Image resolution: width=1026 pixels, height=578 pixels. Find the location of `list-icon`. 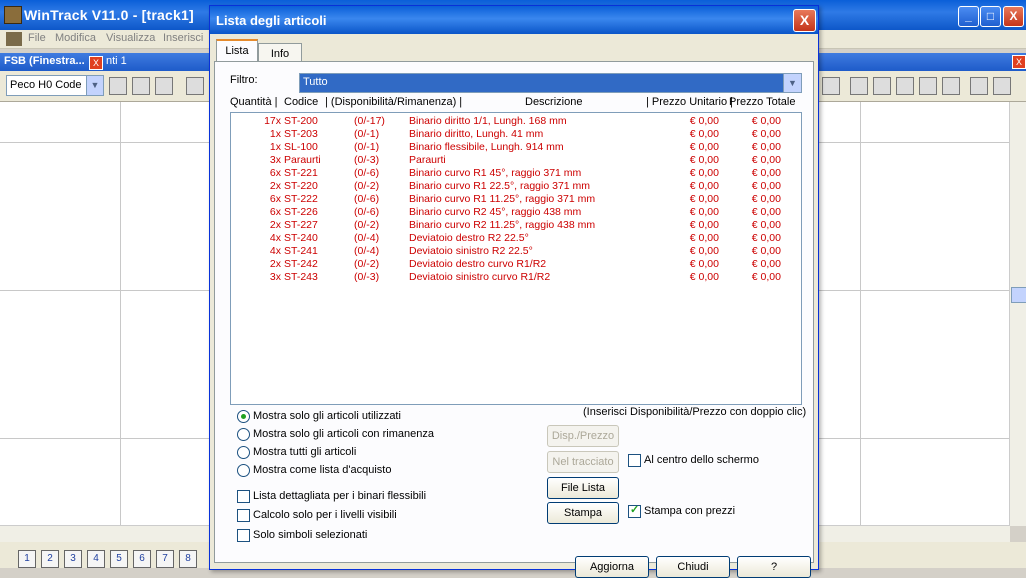

list-icon is located at coordinates (164, 86).